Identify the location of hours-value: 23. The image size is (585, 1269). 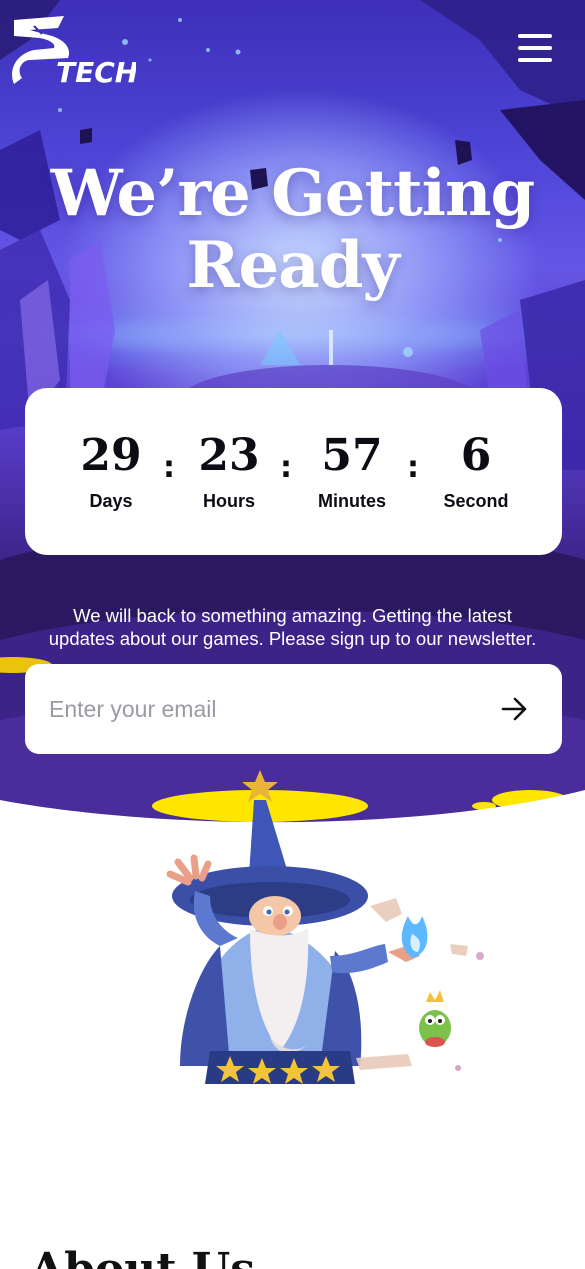
(229, 455).